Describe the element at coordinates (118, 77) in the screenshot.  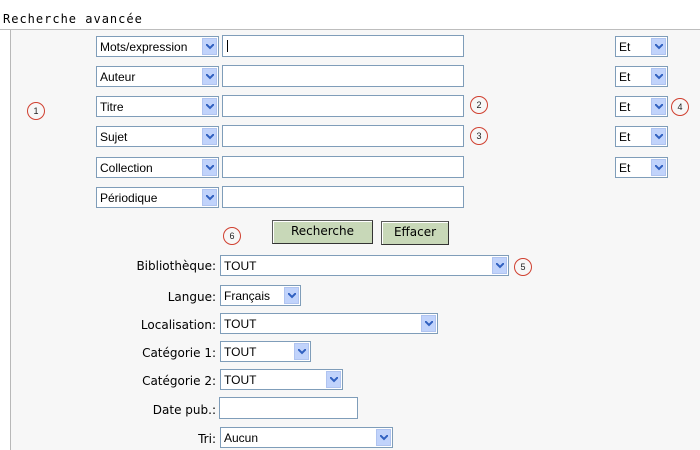
I see `field-select-value: Auteur` at that location.